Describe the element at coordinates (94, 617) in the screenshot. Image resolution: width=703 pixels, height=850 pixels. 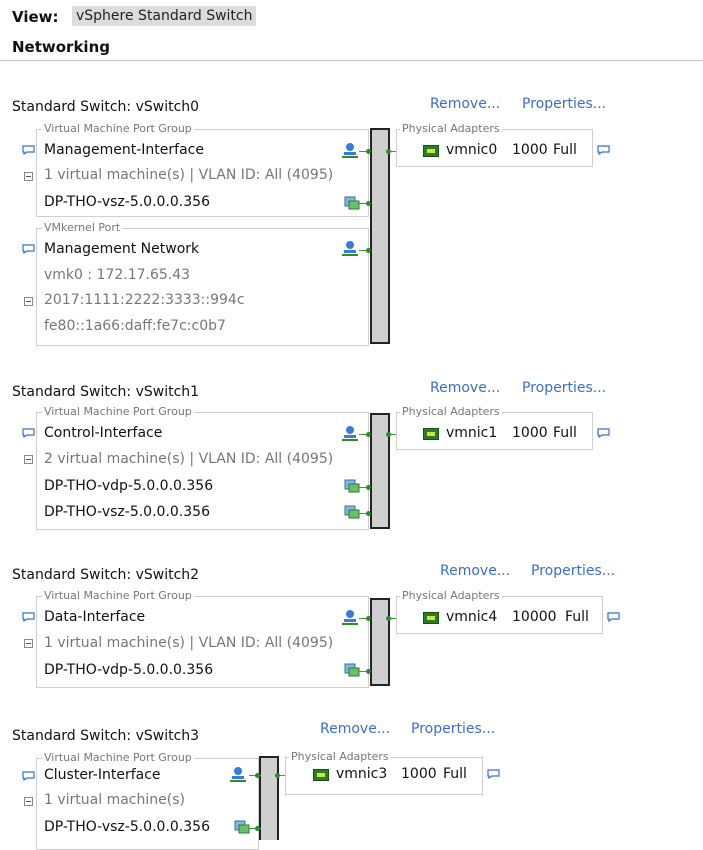
I see `port-group-name: Data-Interface` at that location.